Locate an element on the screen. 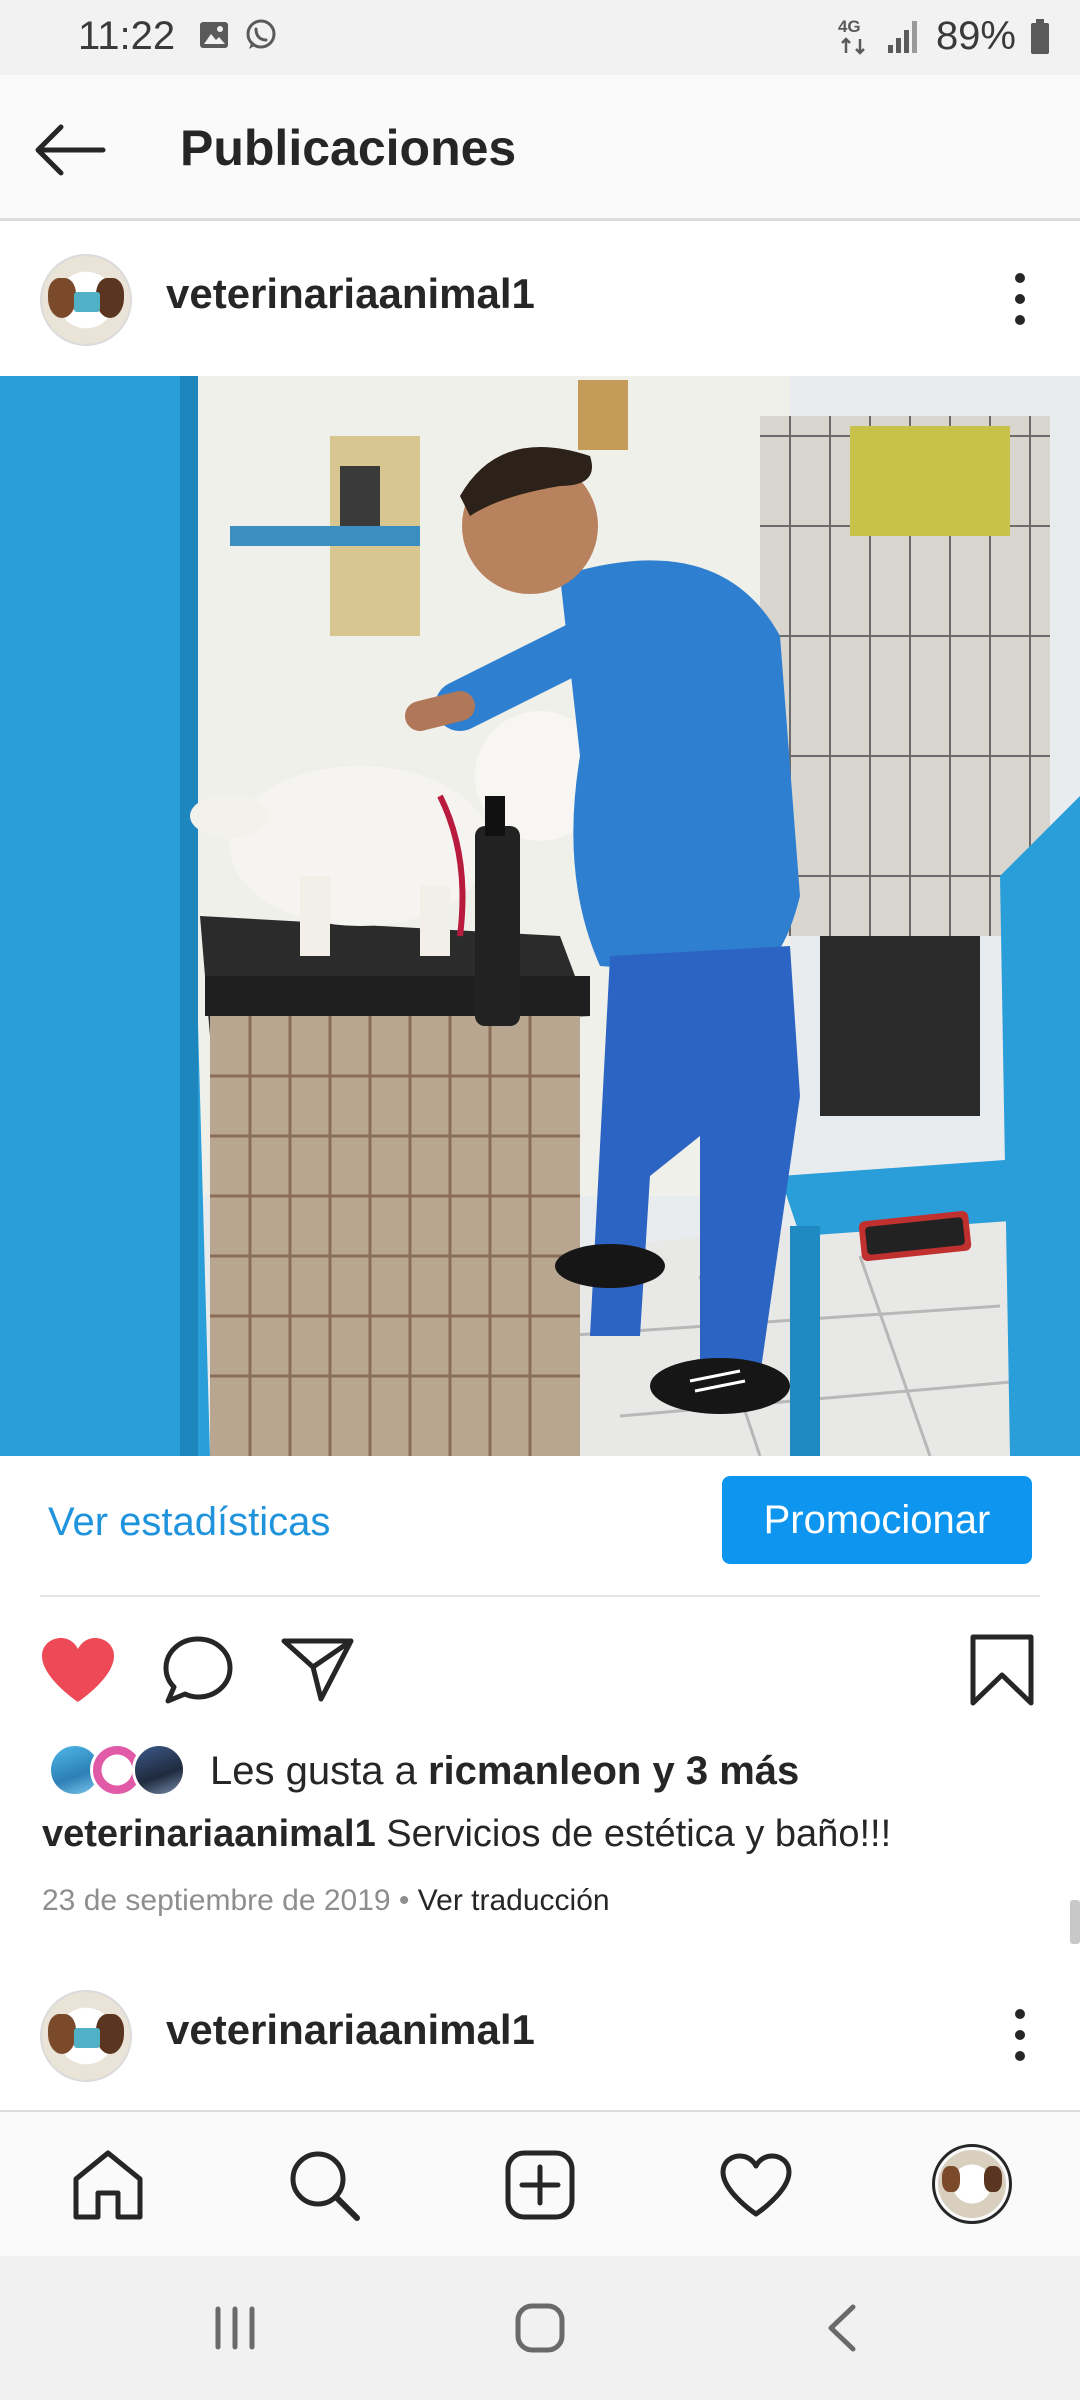  home-icon is located at coordinates (108, 2185).